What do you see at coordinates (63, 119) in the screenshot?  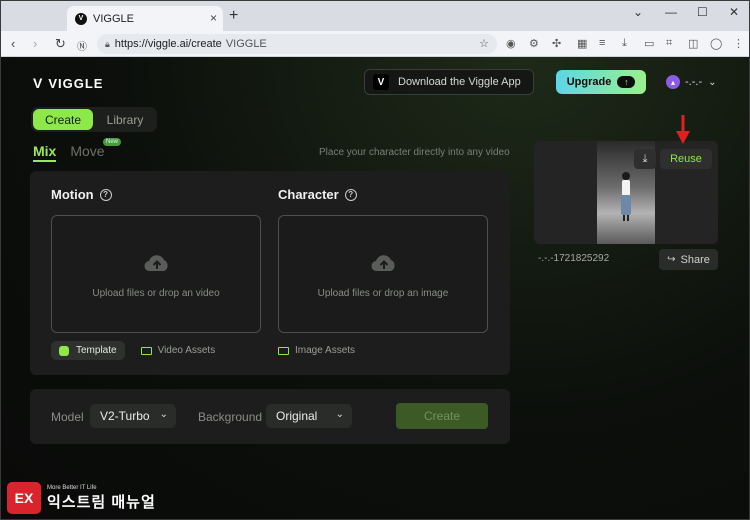 I see `tab-create: Create` at bounding box center [63, 119].